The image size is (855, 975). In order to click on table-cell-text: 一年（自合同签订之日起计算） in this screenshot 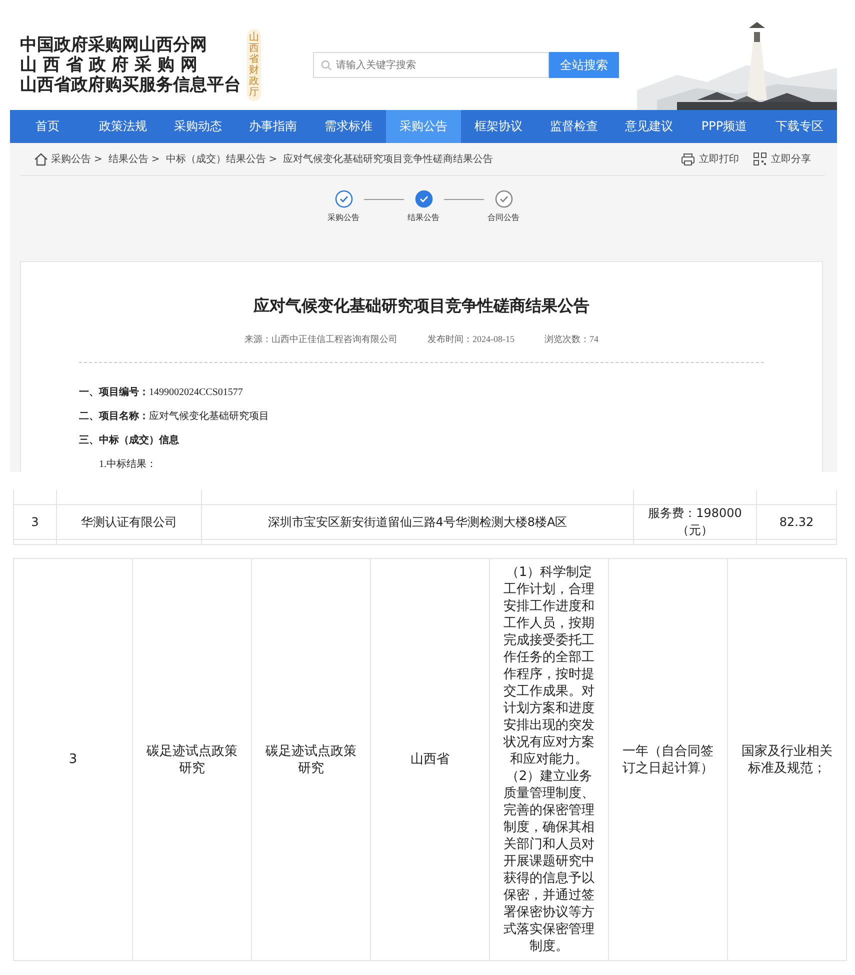, I will do `click(668, 759)`.